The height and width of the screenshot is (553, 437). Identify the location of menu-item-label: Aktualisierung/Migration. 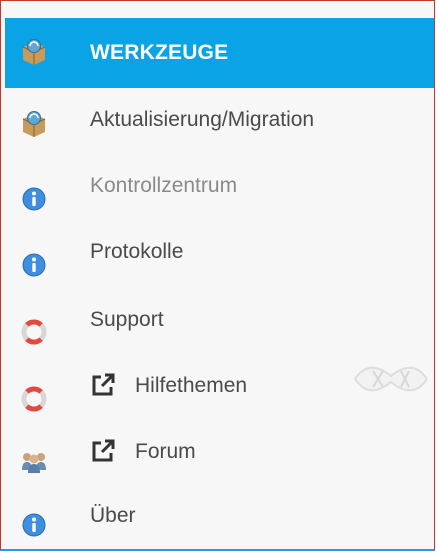
(202, 119).